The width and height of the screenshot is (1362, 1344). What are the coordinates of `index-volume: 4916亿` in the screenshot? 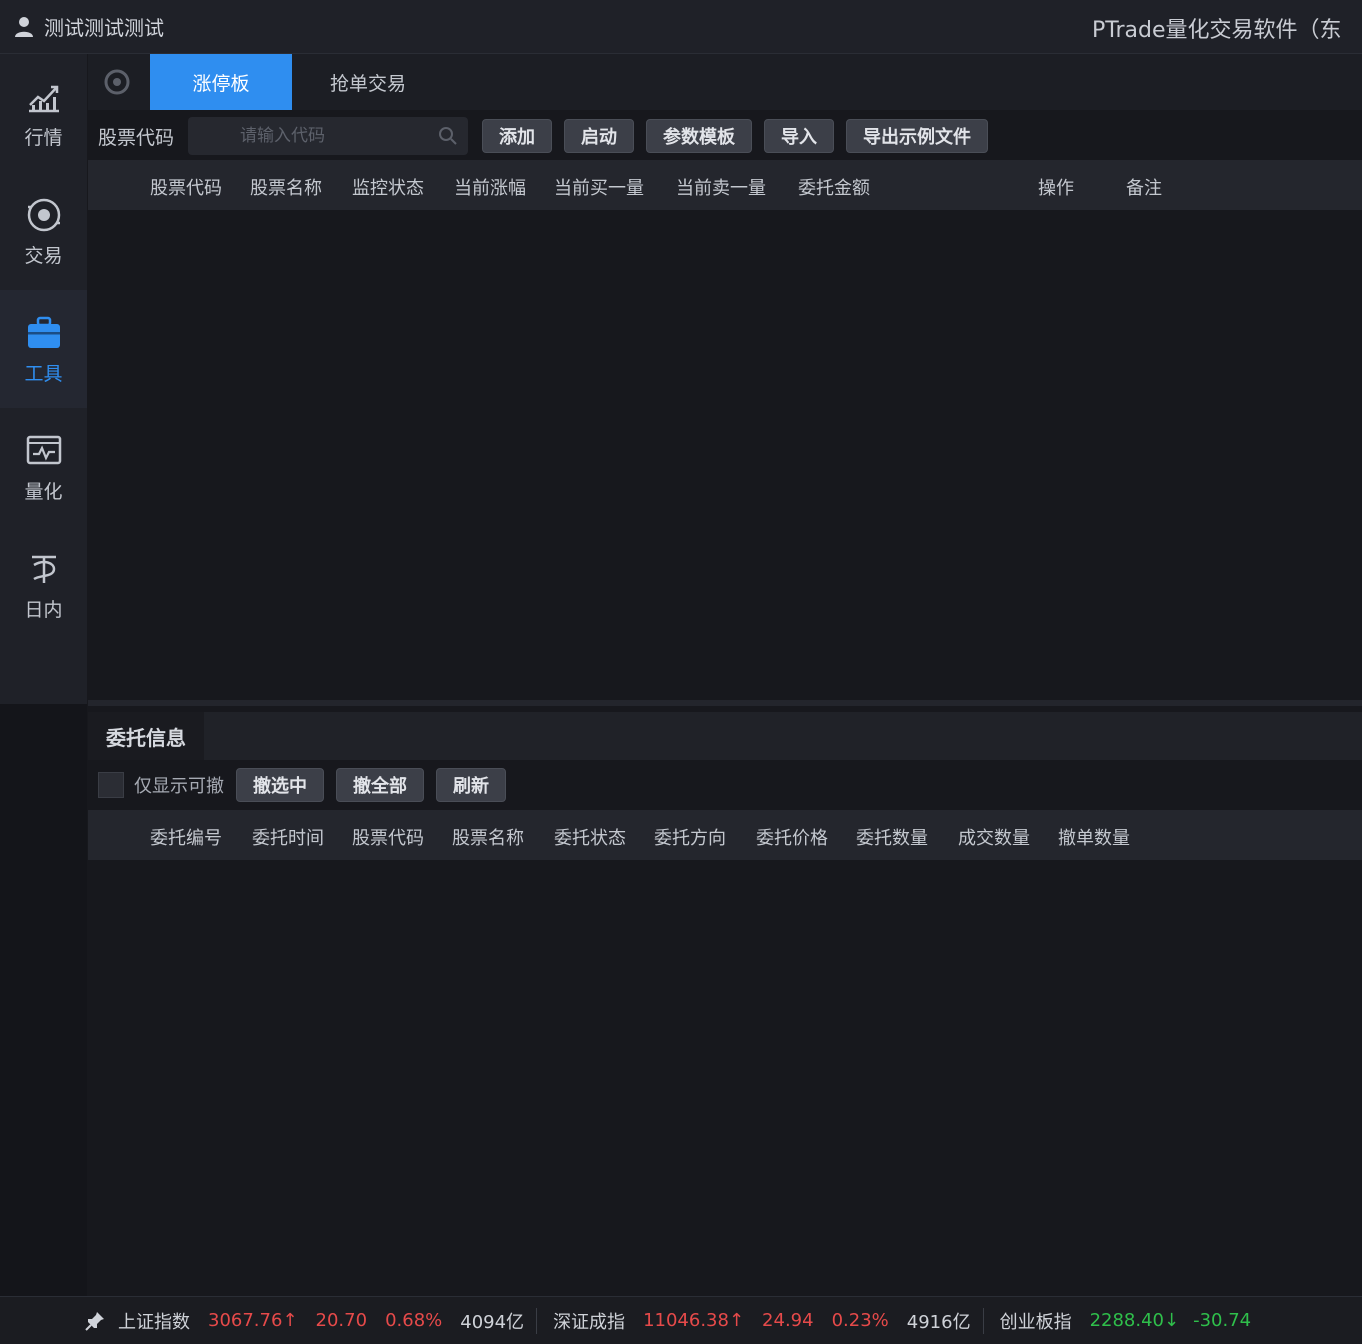 It's located at (938, 1322).